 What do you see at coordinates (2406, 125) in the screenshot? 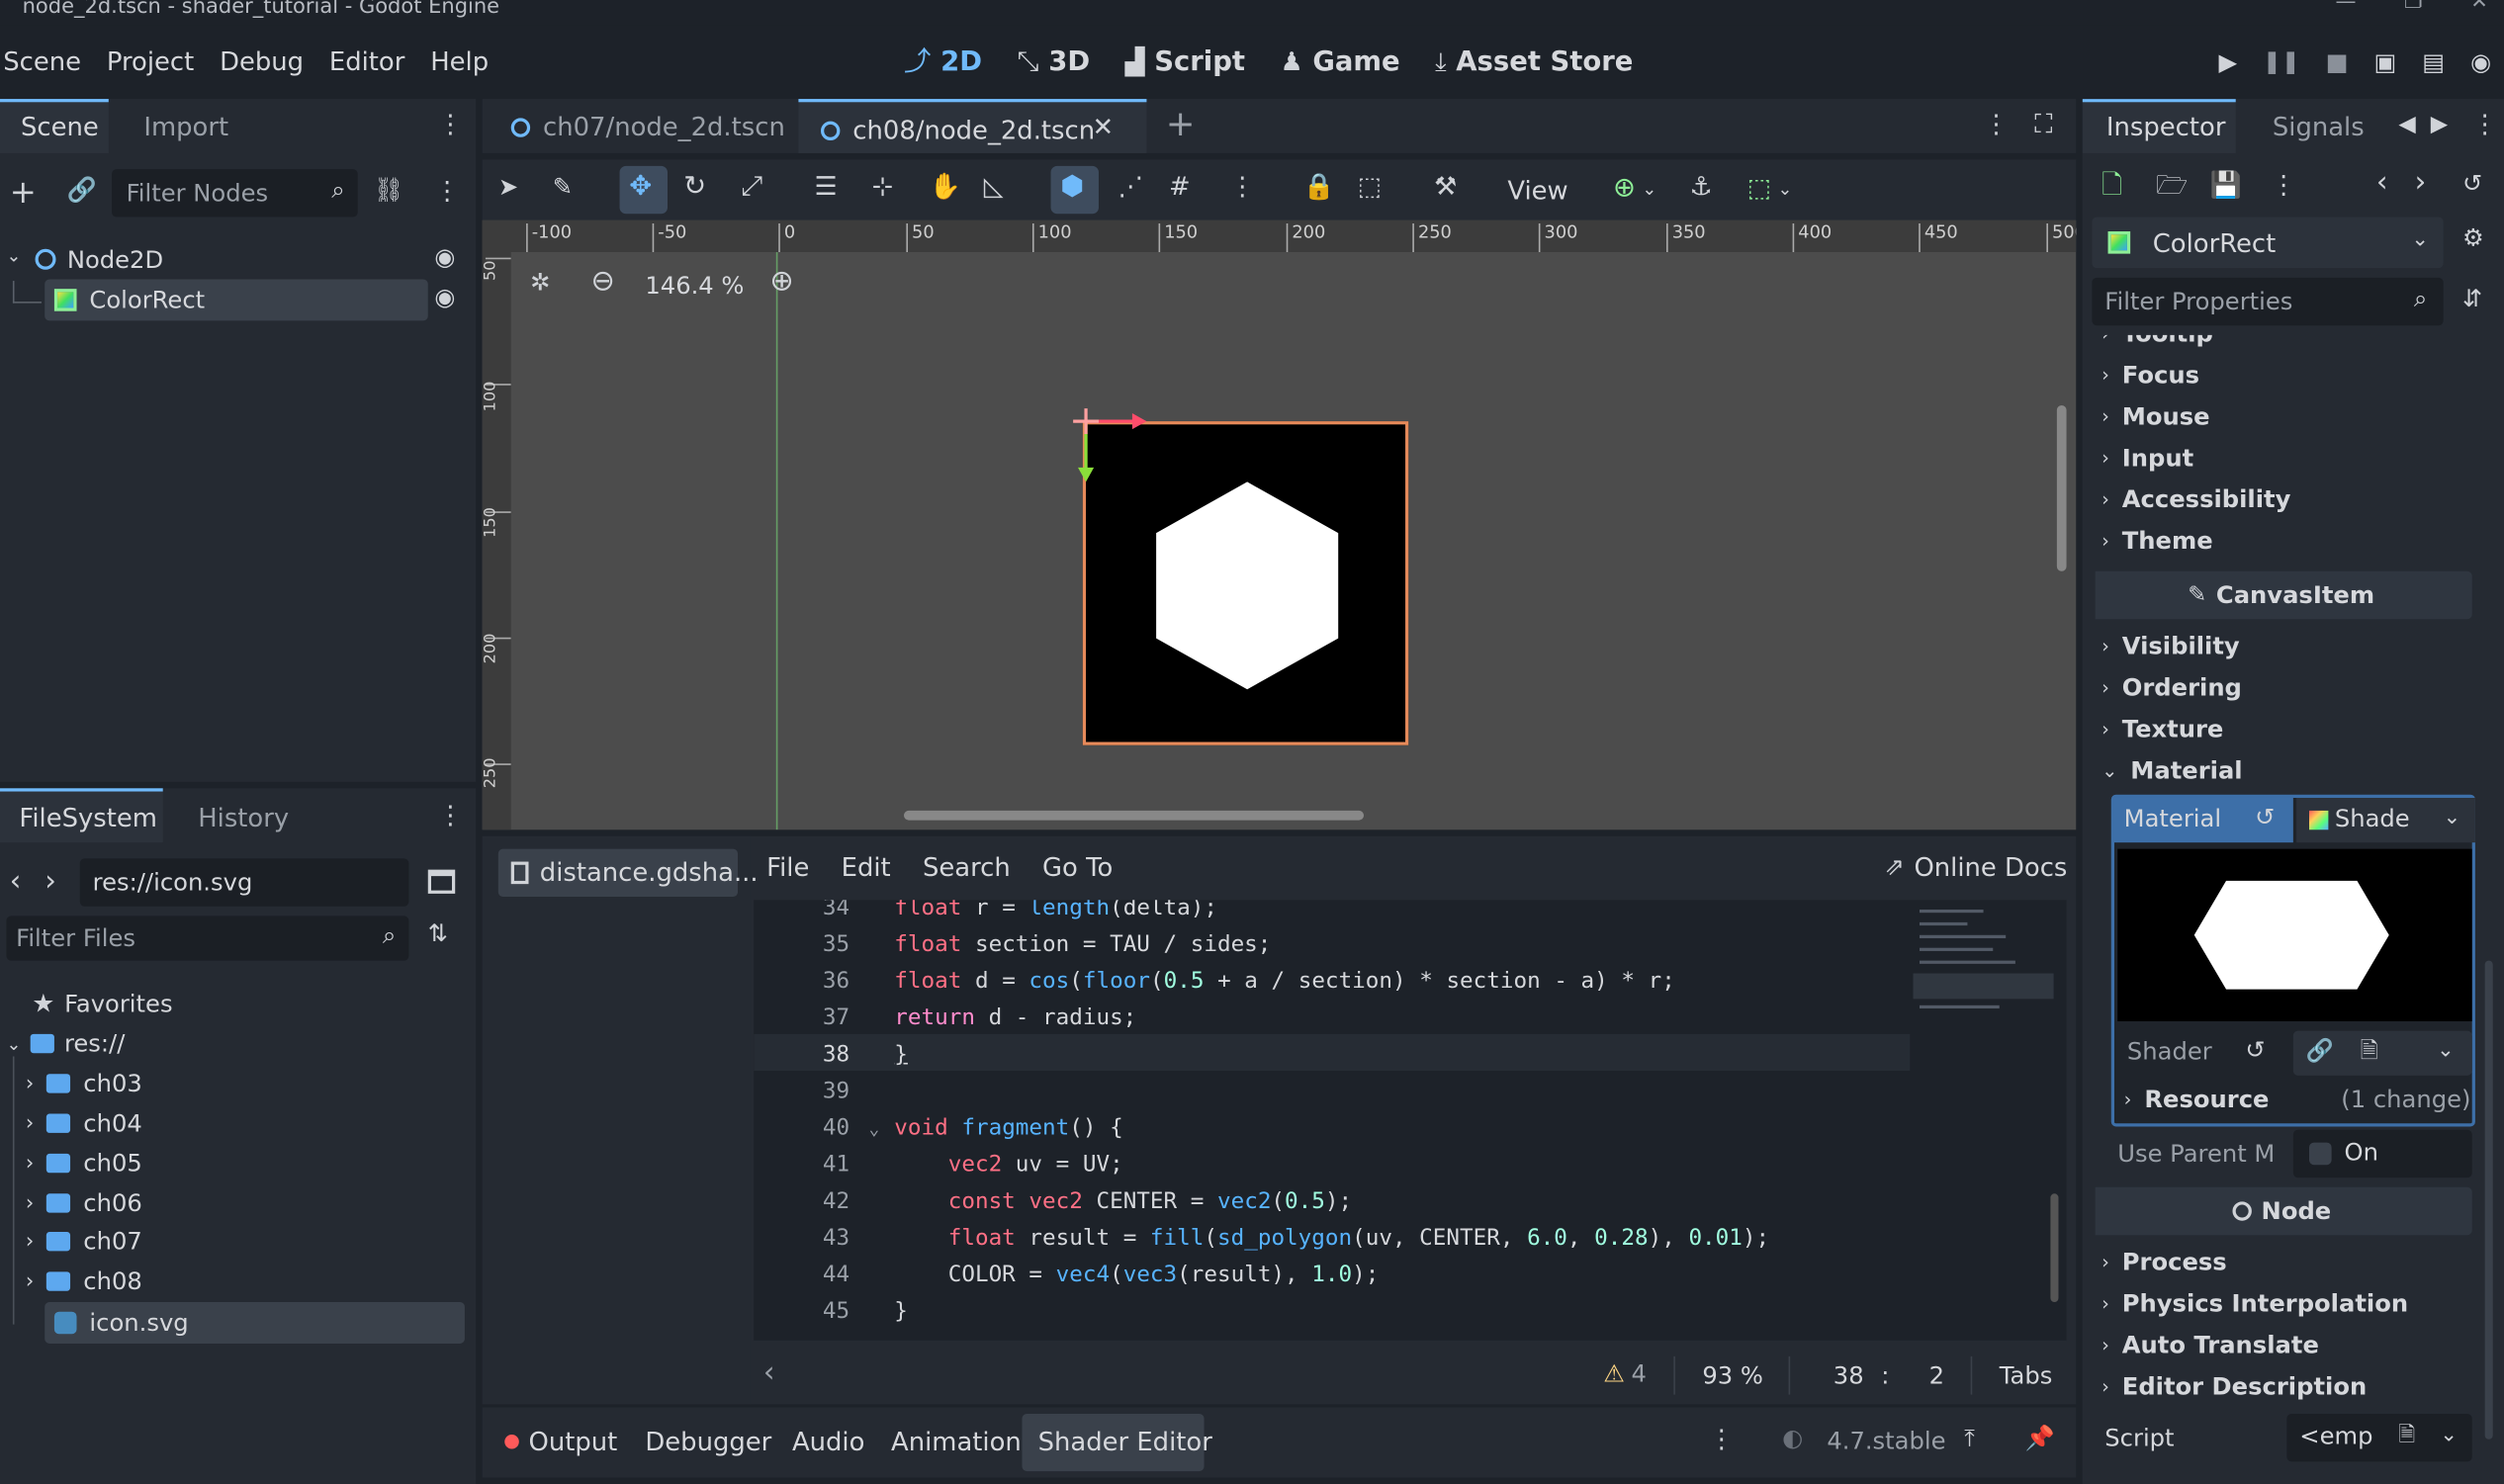
I see `prev-dock-icon: ◀` at bounding box center [2406, 125].